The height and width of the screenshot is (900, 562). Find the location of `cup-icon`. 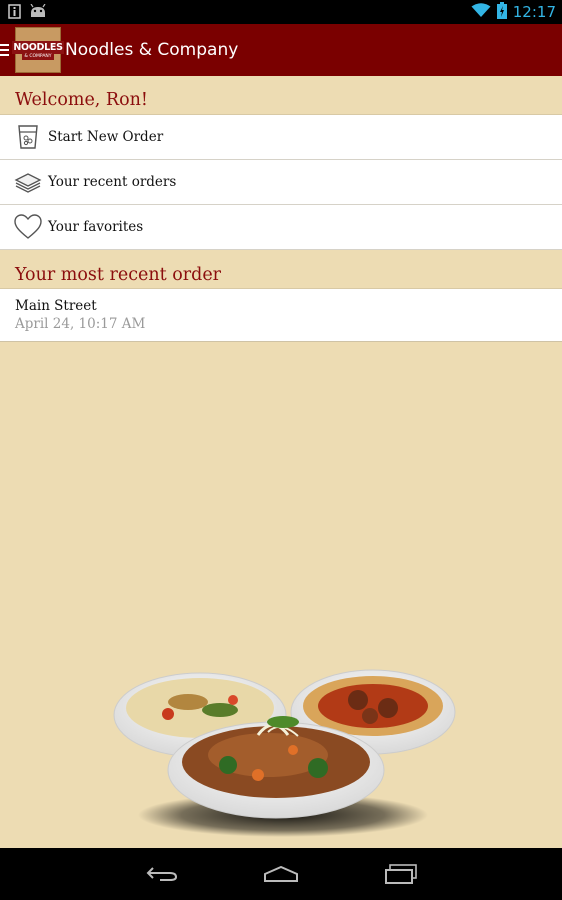

cup-icon is located at coordinates (28, 137).